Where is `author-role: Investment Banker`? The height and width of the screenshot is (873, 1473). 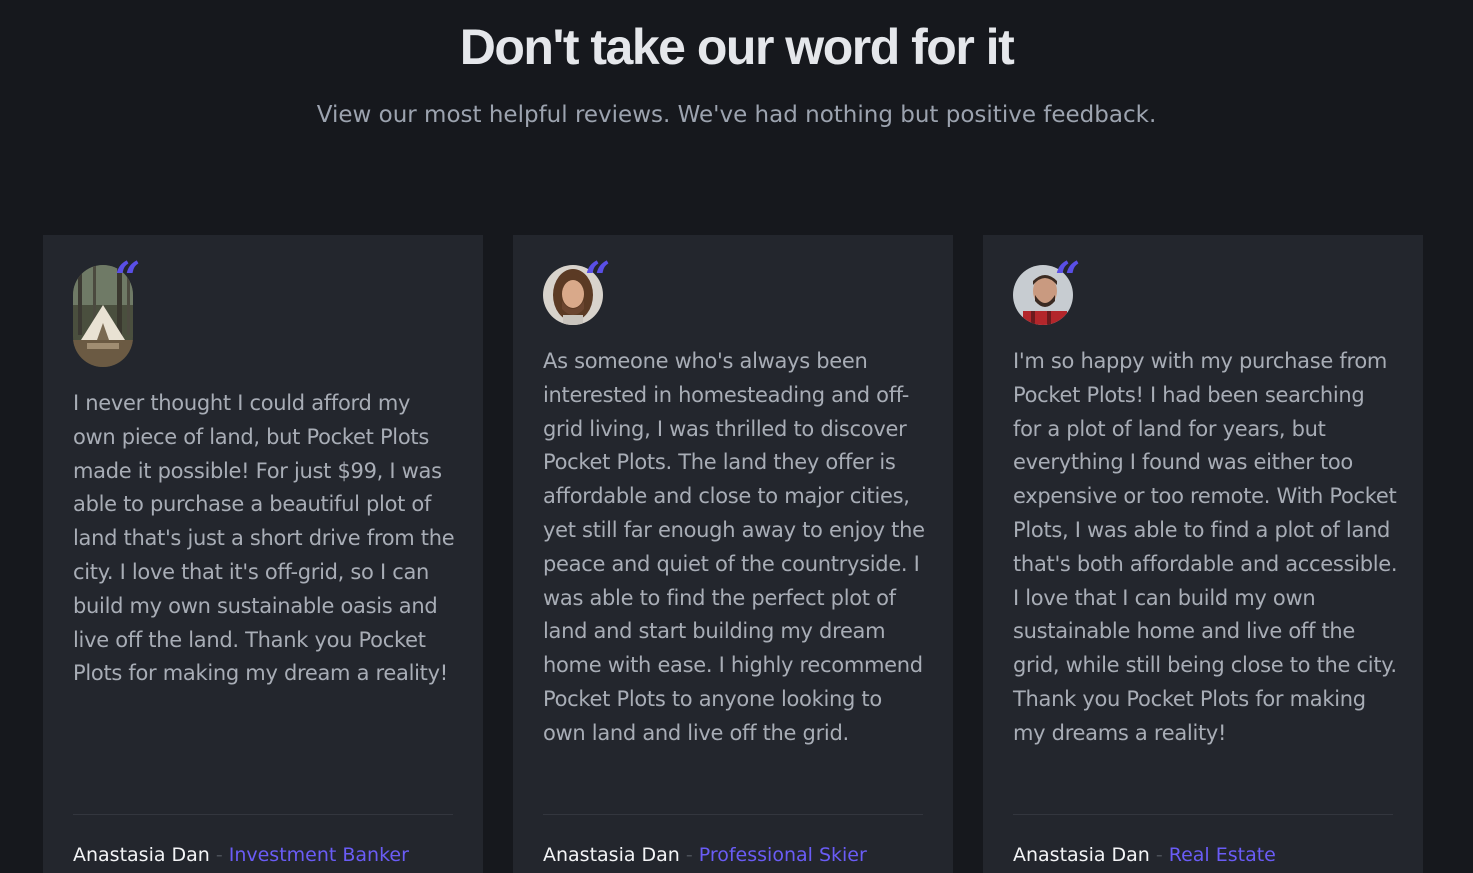
author-role: Investment Banker is located at coordinates (318, 855).